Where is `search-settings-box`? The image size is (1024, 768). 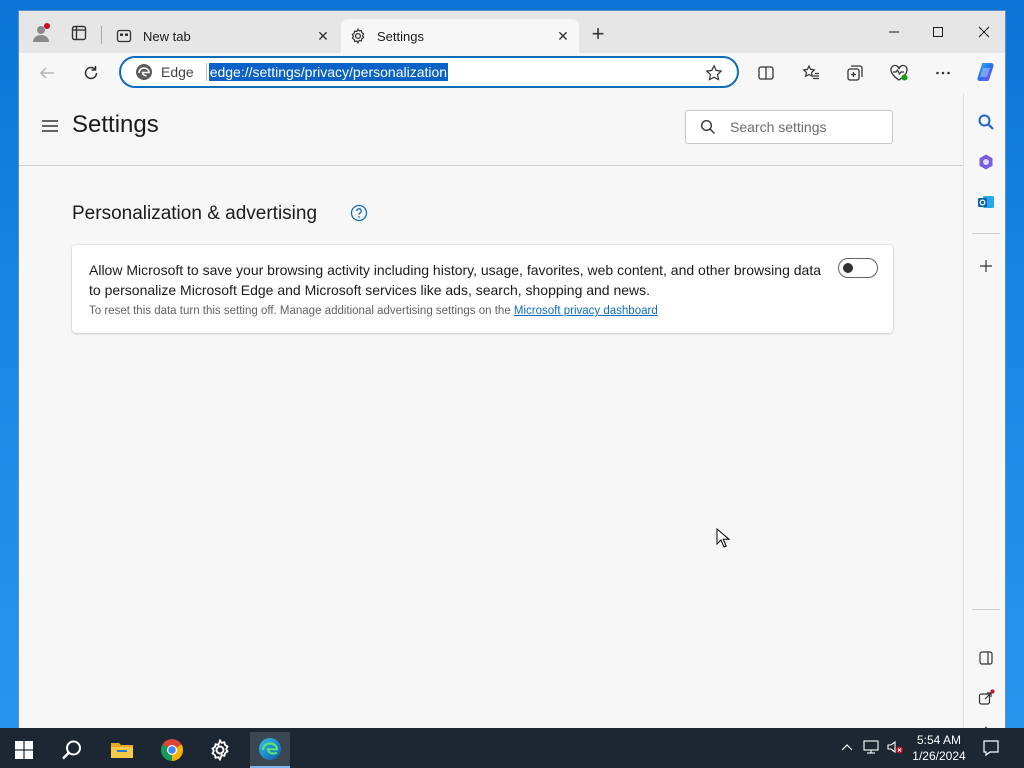 search-settings-box is located at coordinates (789, 127).